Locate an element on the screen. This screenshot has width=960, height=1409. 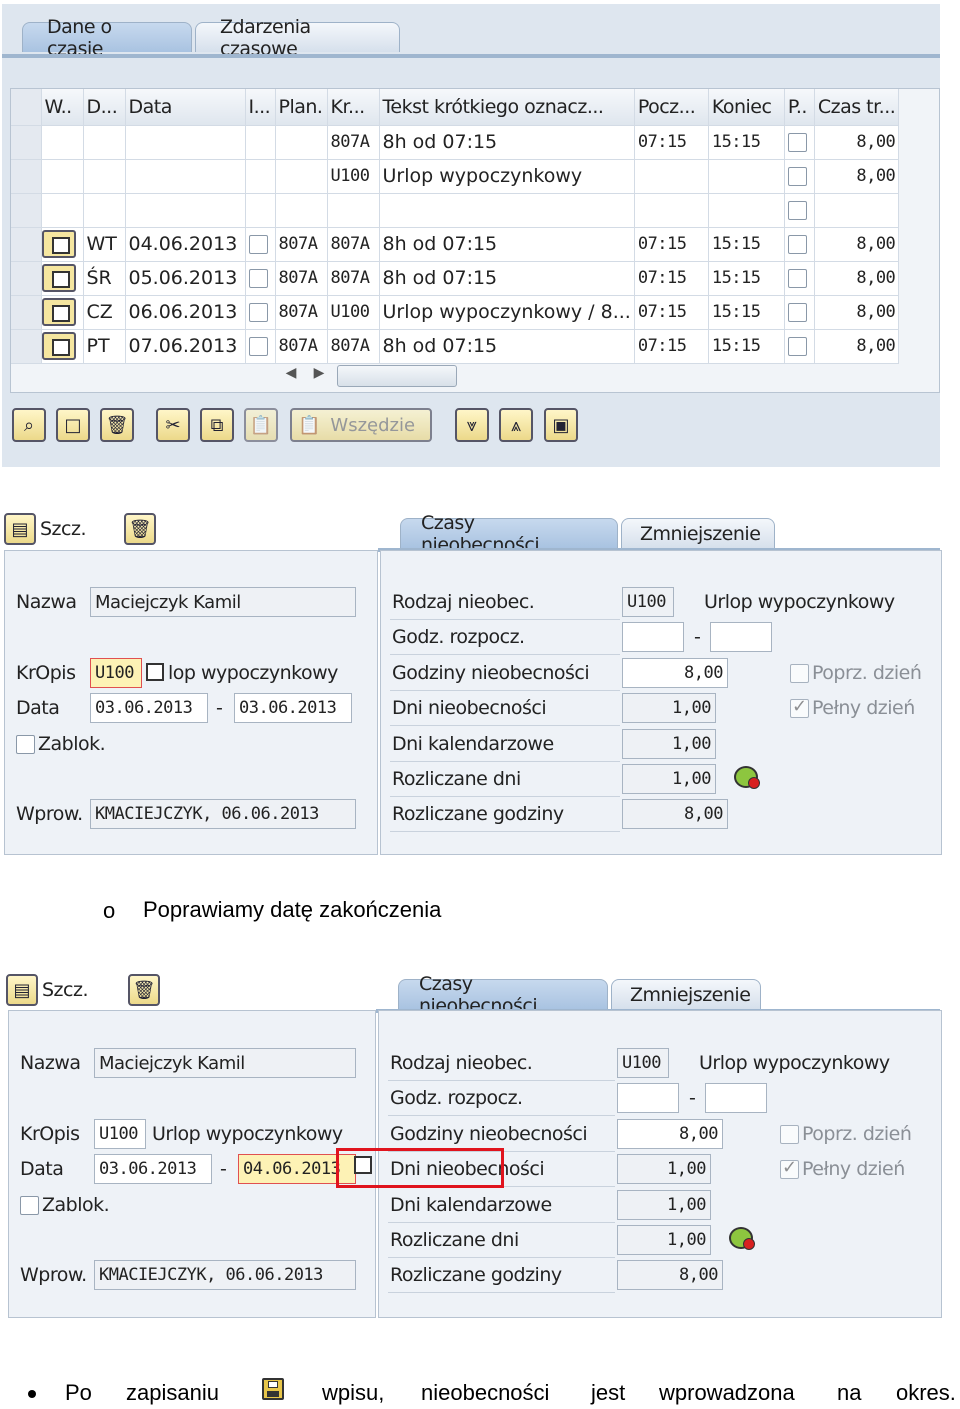
paste-everywhere-button: 📋 Wszędzie is located at coordinates (361, 425).